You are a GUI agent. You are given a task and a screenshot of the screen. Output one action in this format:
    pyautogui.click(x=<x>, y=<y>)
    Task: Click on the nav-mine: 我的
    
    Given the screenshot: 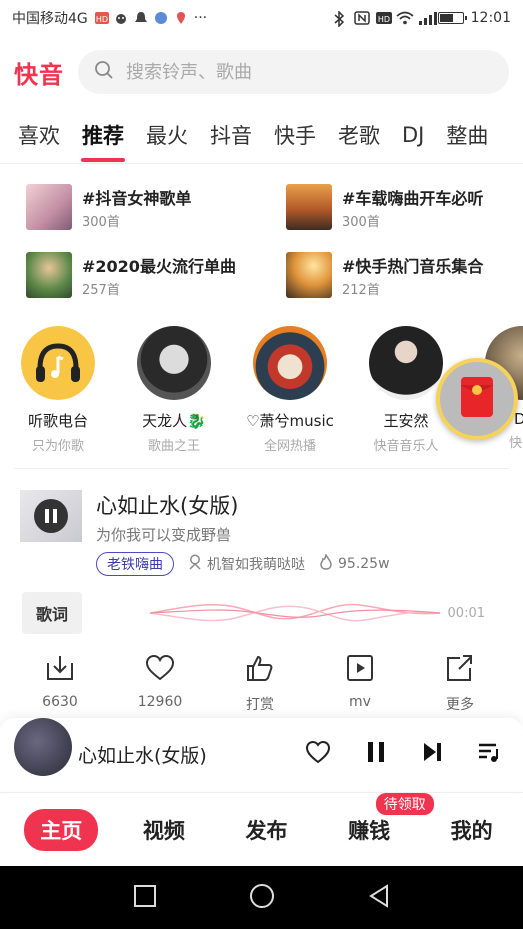 What is the action you would take?
    pyautogui.click(x=471, y=830)
    